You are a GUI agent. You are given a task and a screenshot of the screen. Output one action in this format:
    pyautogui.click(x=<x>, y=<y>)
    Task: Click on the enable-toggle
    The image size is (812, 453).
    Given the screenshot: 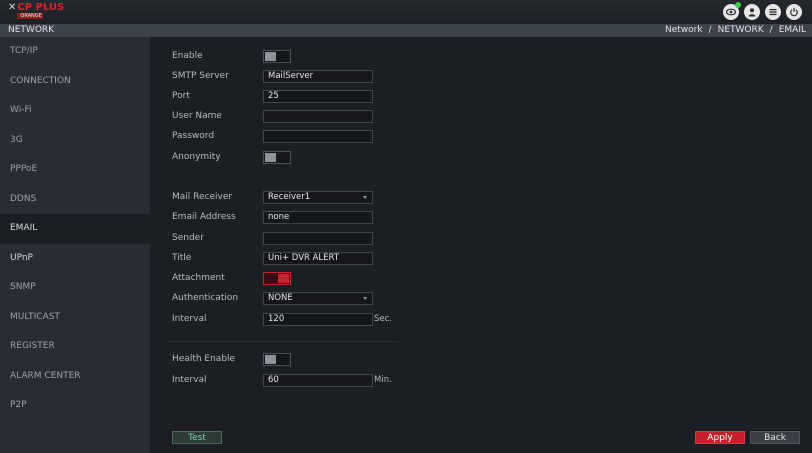 What is the action you would take?
    pyautogui.click(x=277, y=56)
    